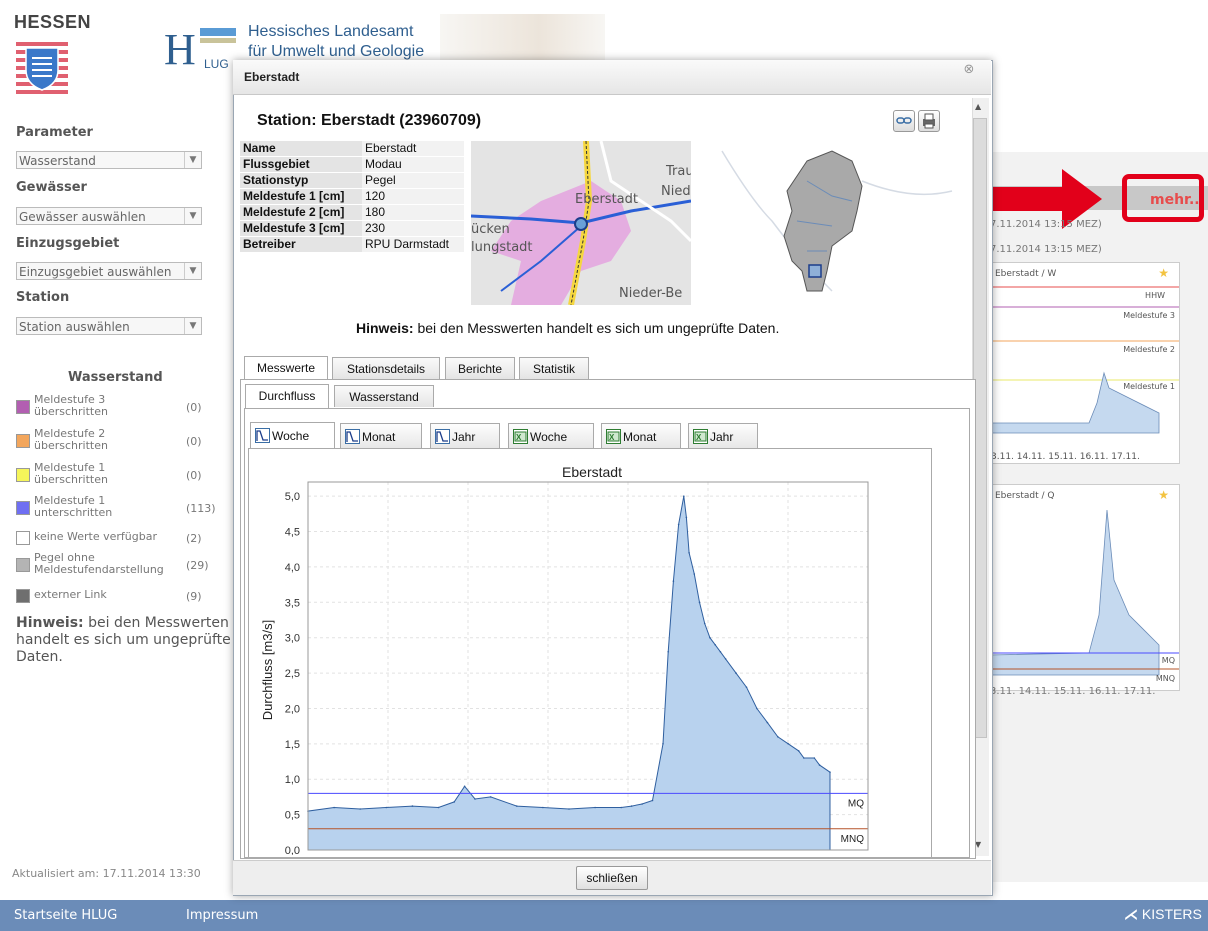 The image size is (1208, 931). Describe the element at coordinates (969, 70) in the screenshot. I see `close-icon: ⊗` at that location.